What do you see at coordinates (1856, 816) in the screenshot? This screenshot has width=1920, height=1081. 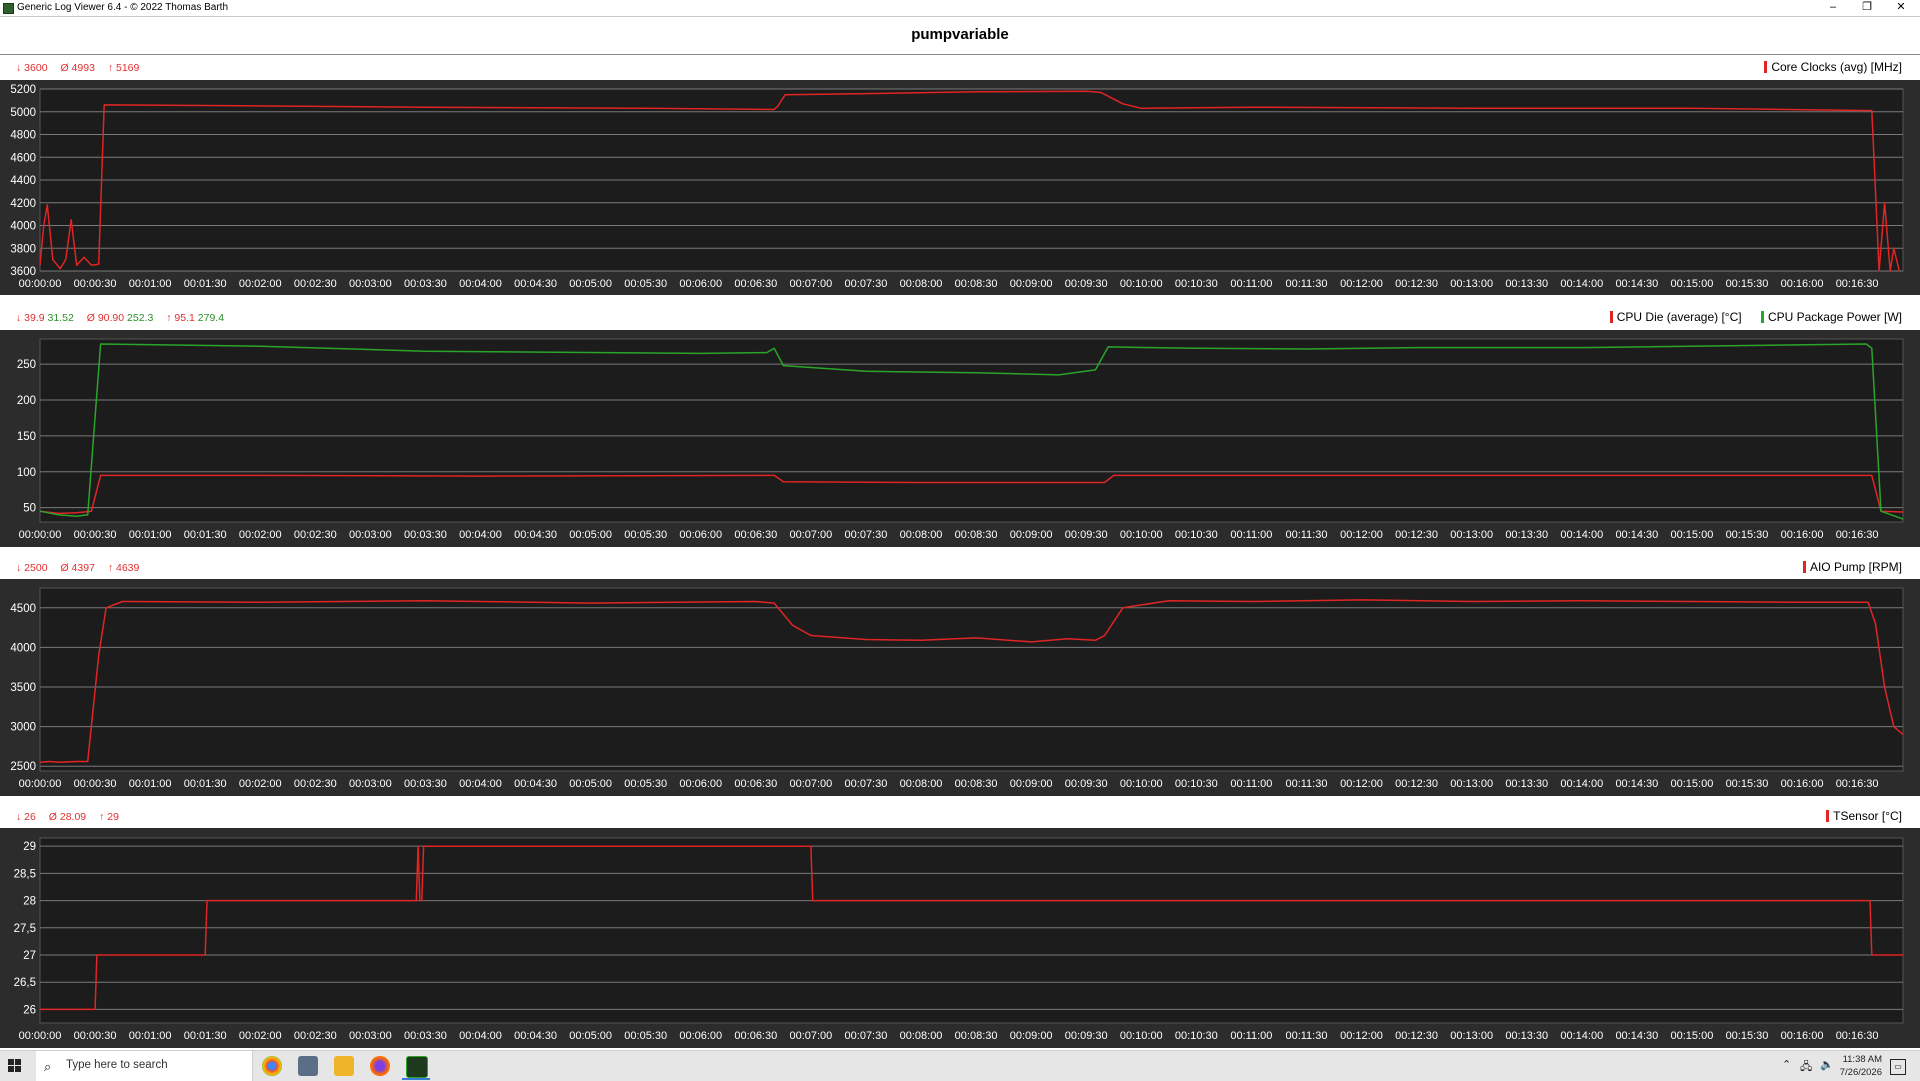 I see `chart4-legend: TSensor [°C]` at bounding box center [1856, 816].